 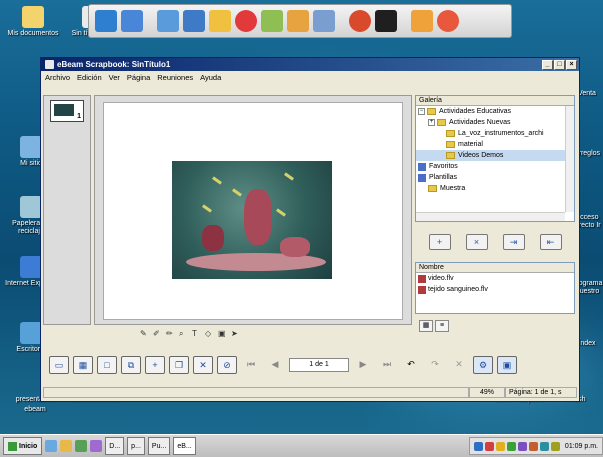 What do you see at coordinates (448, 21) in the screenshot?
I see `close-icon` at bounding box center [448, 21].